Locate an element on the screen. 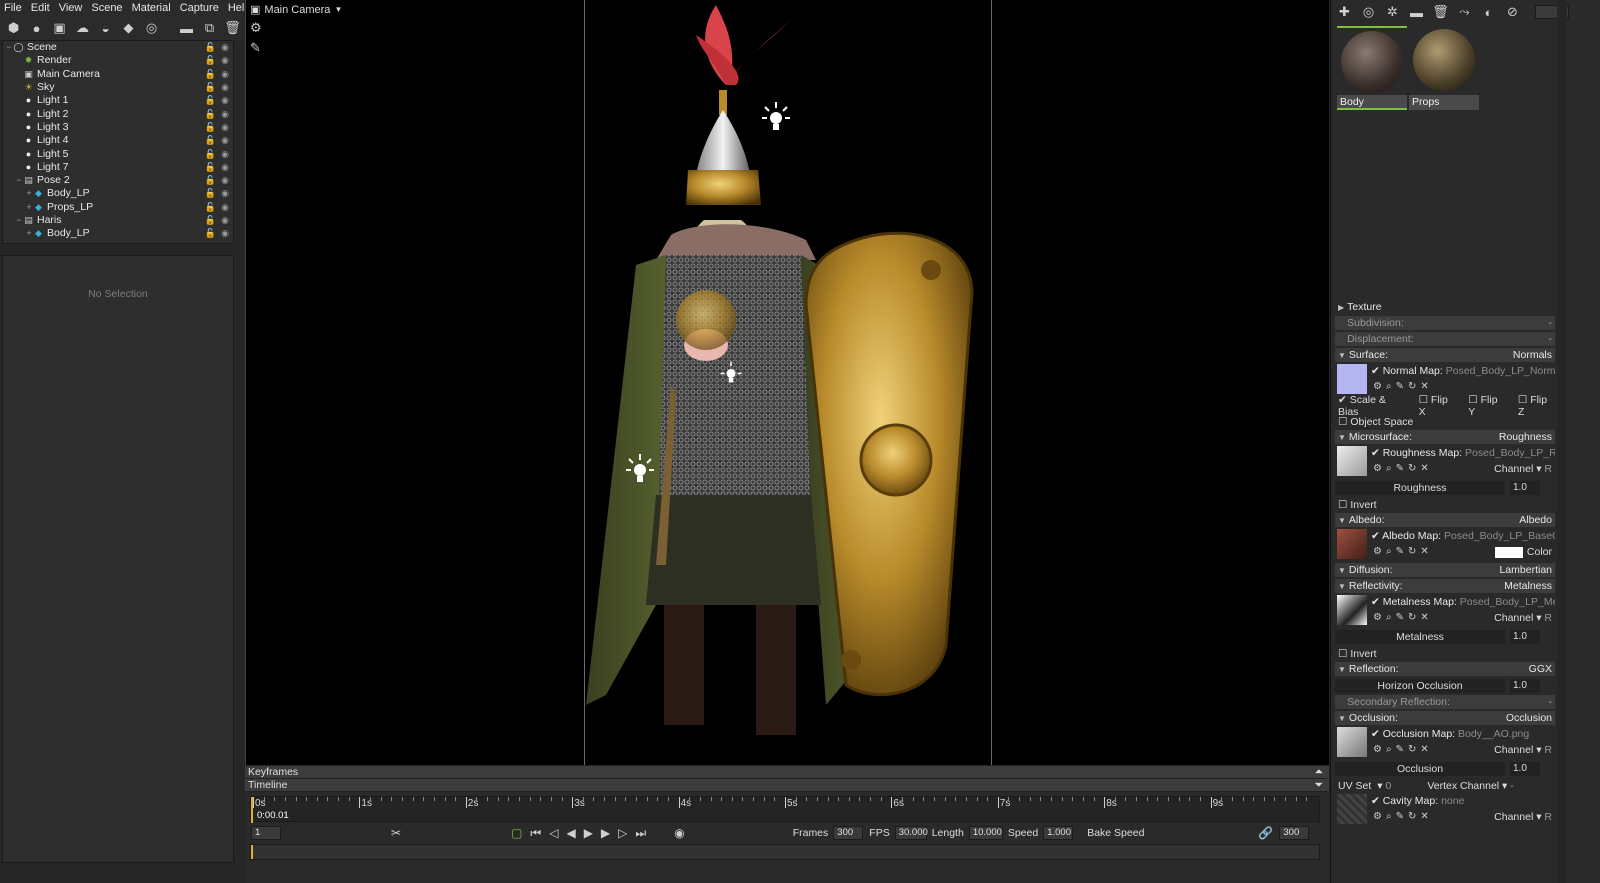 The height and width of the screenshot is (883, 1600). frame-field: 1 is located at coordinates (266, 833).